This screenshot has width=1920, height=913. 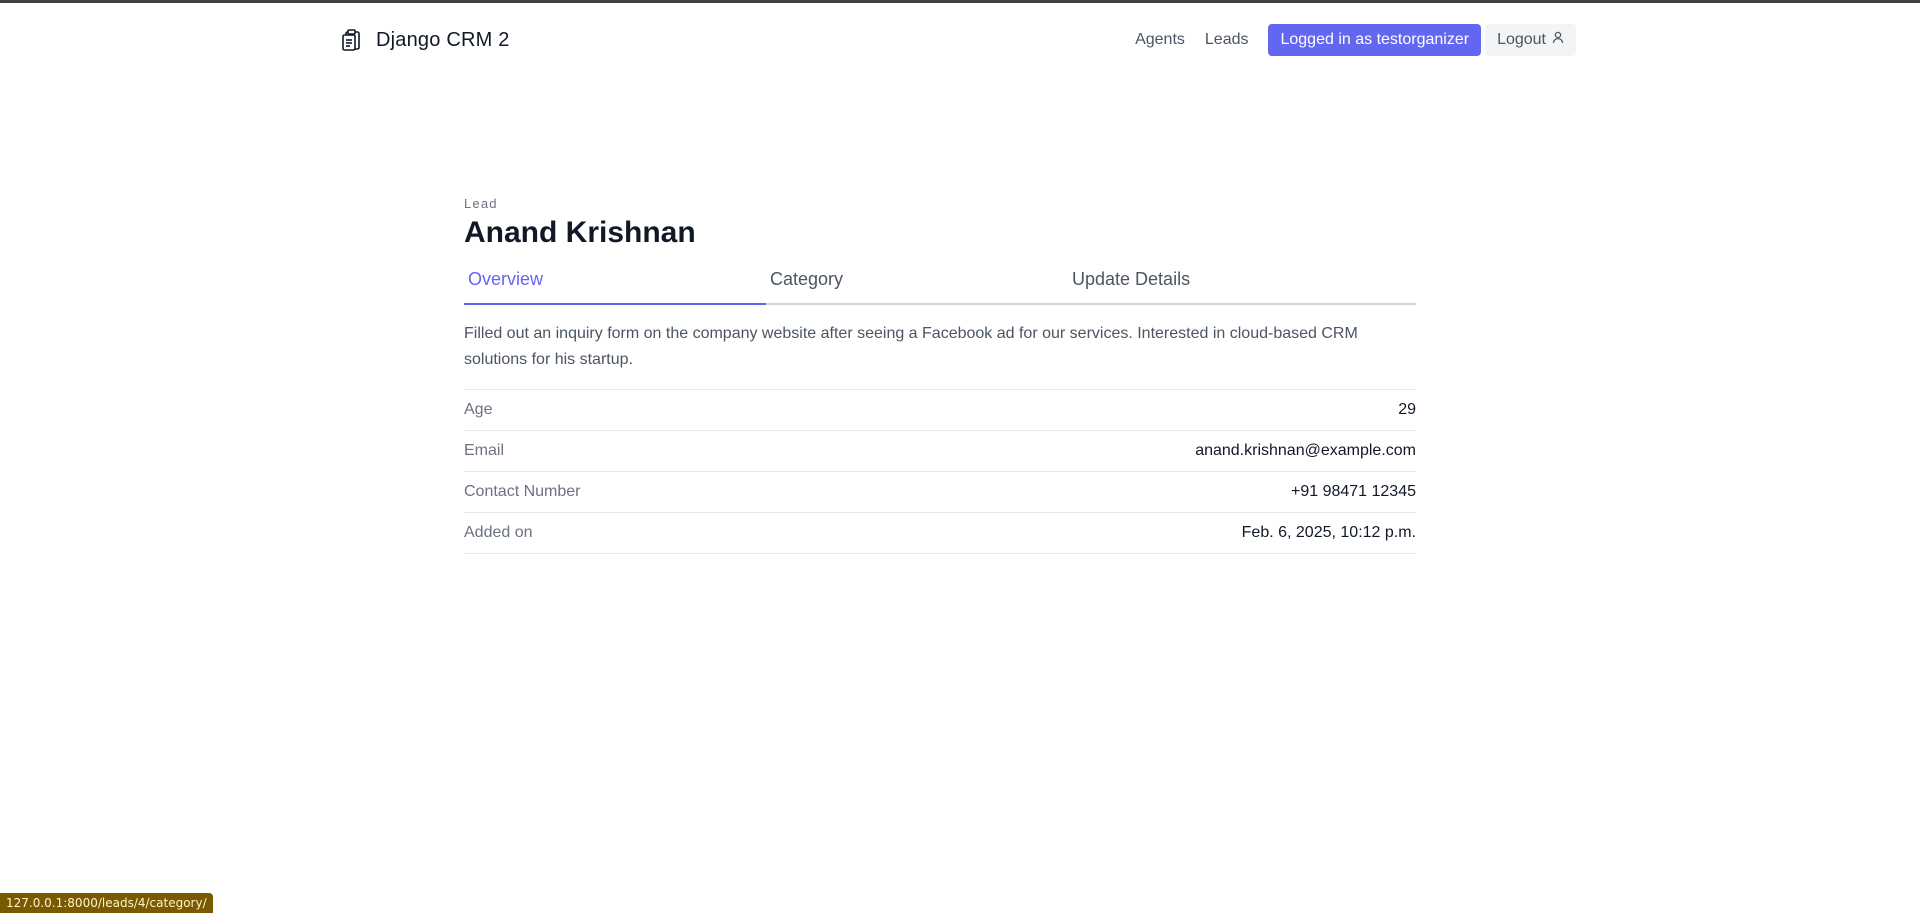 I want to click on tab-category: Category, so click(x=917, y=285).